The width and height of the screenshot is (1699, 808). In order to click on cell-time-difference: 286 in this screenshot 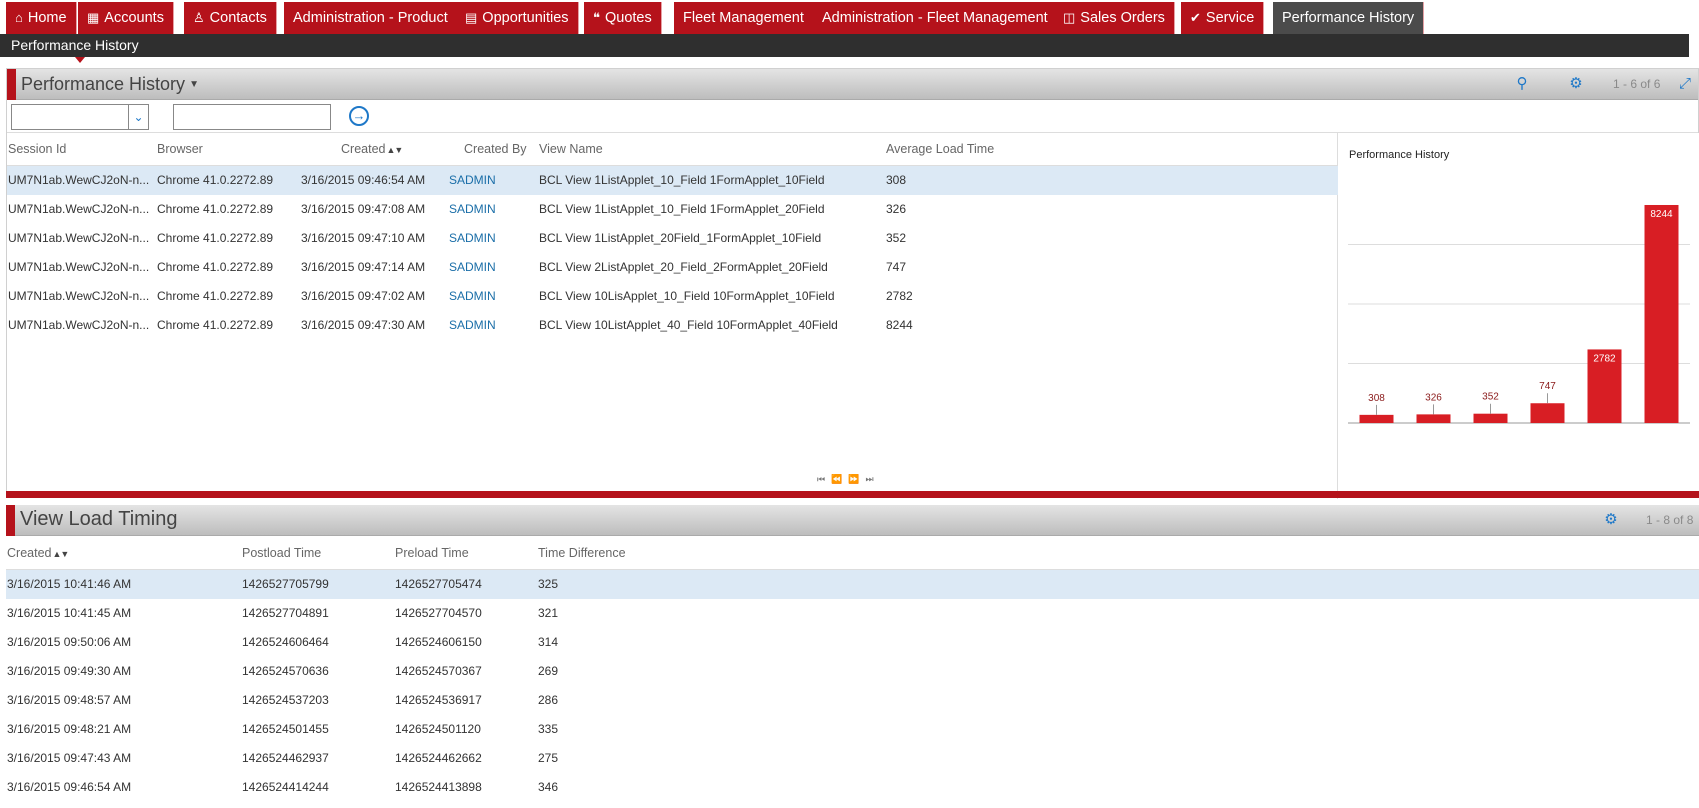, I will do `click(548, 700)`.